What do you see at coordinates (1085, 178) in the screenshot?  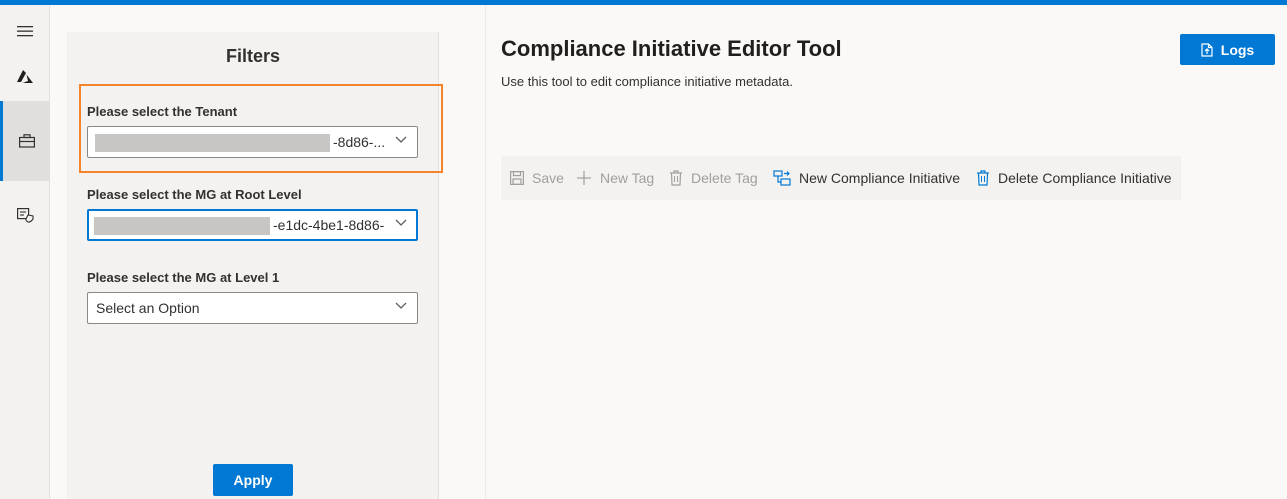 I see `delete-initiative-label: Delete Compliance Initiative` at bounding box center [1085, 178].